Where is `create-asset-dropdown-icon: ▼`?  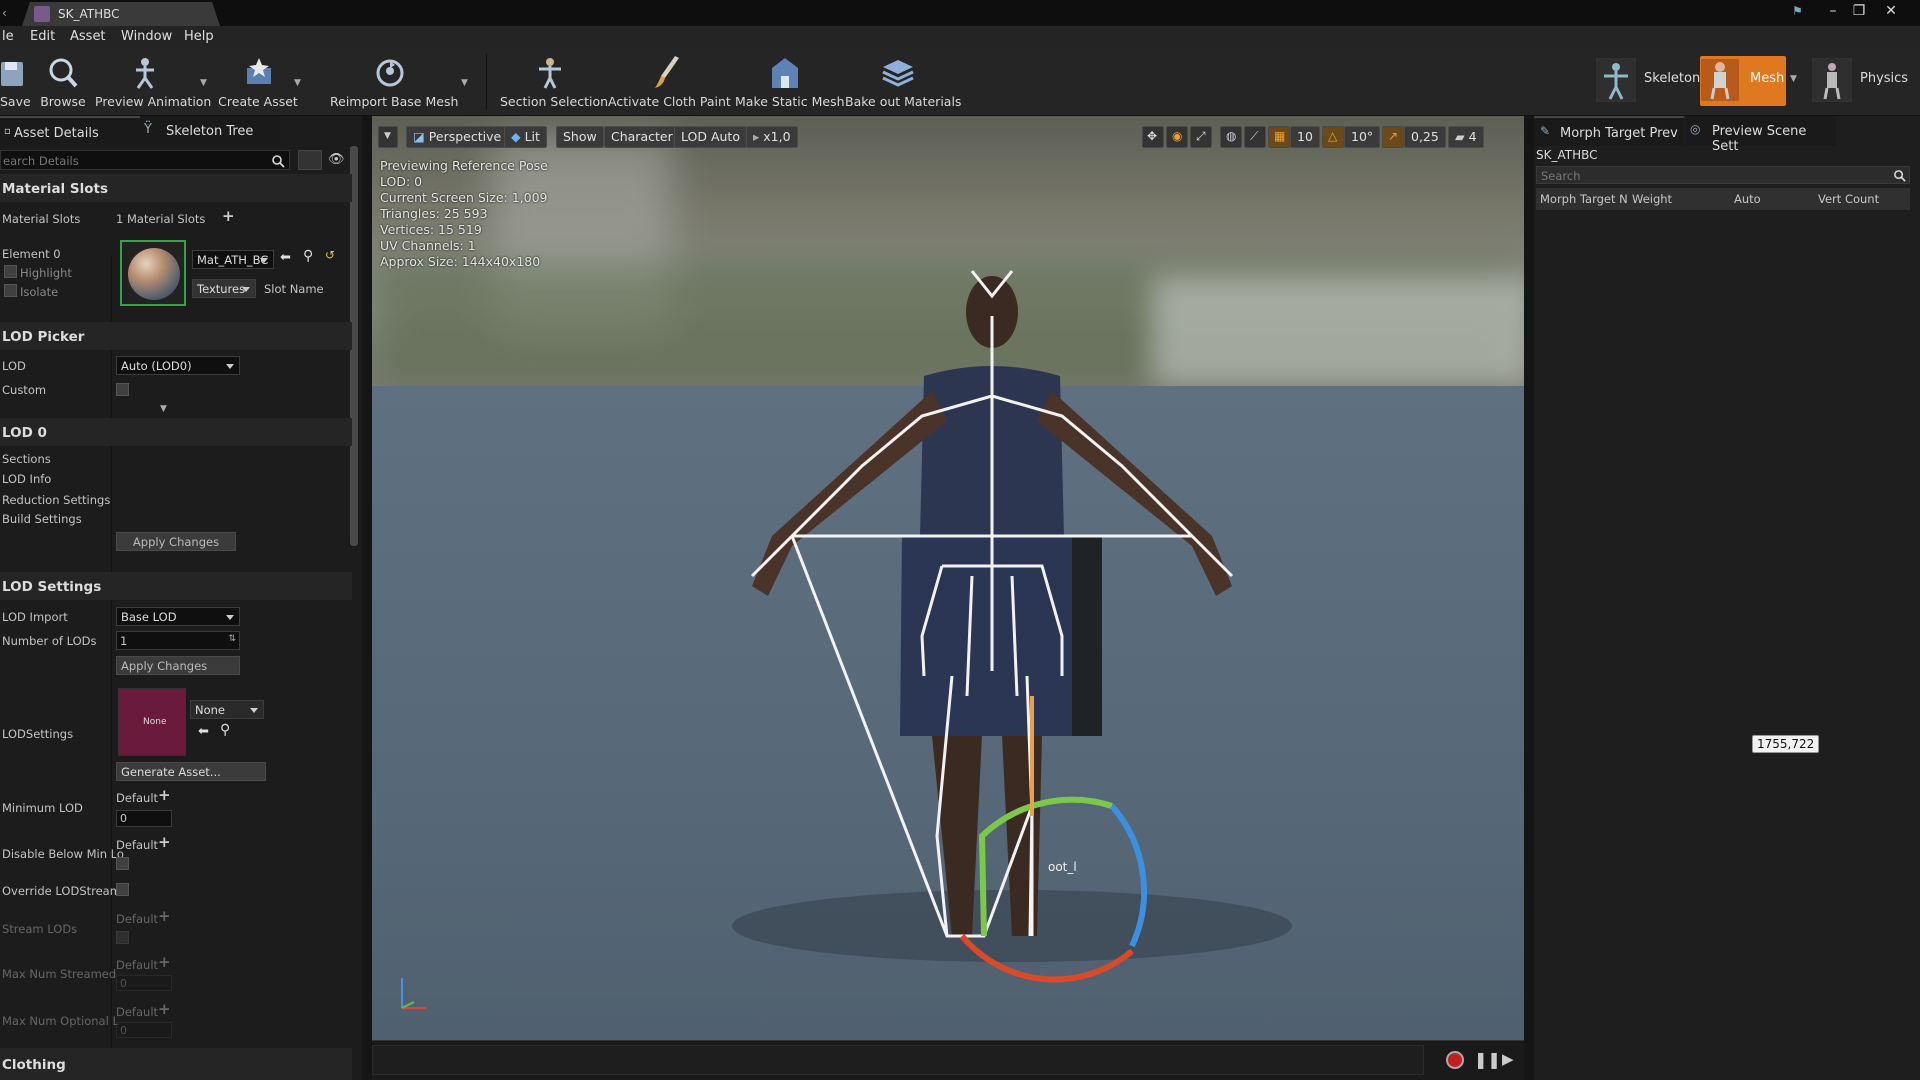 create-asset-dropdown-icon: ▼ is located at coordinates (297, 83).